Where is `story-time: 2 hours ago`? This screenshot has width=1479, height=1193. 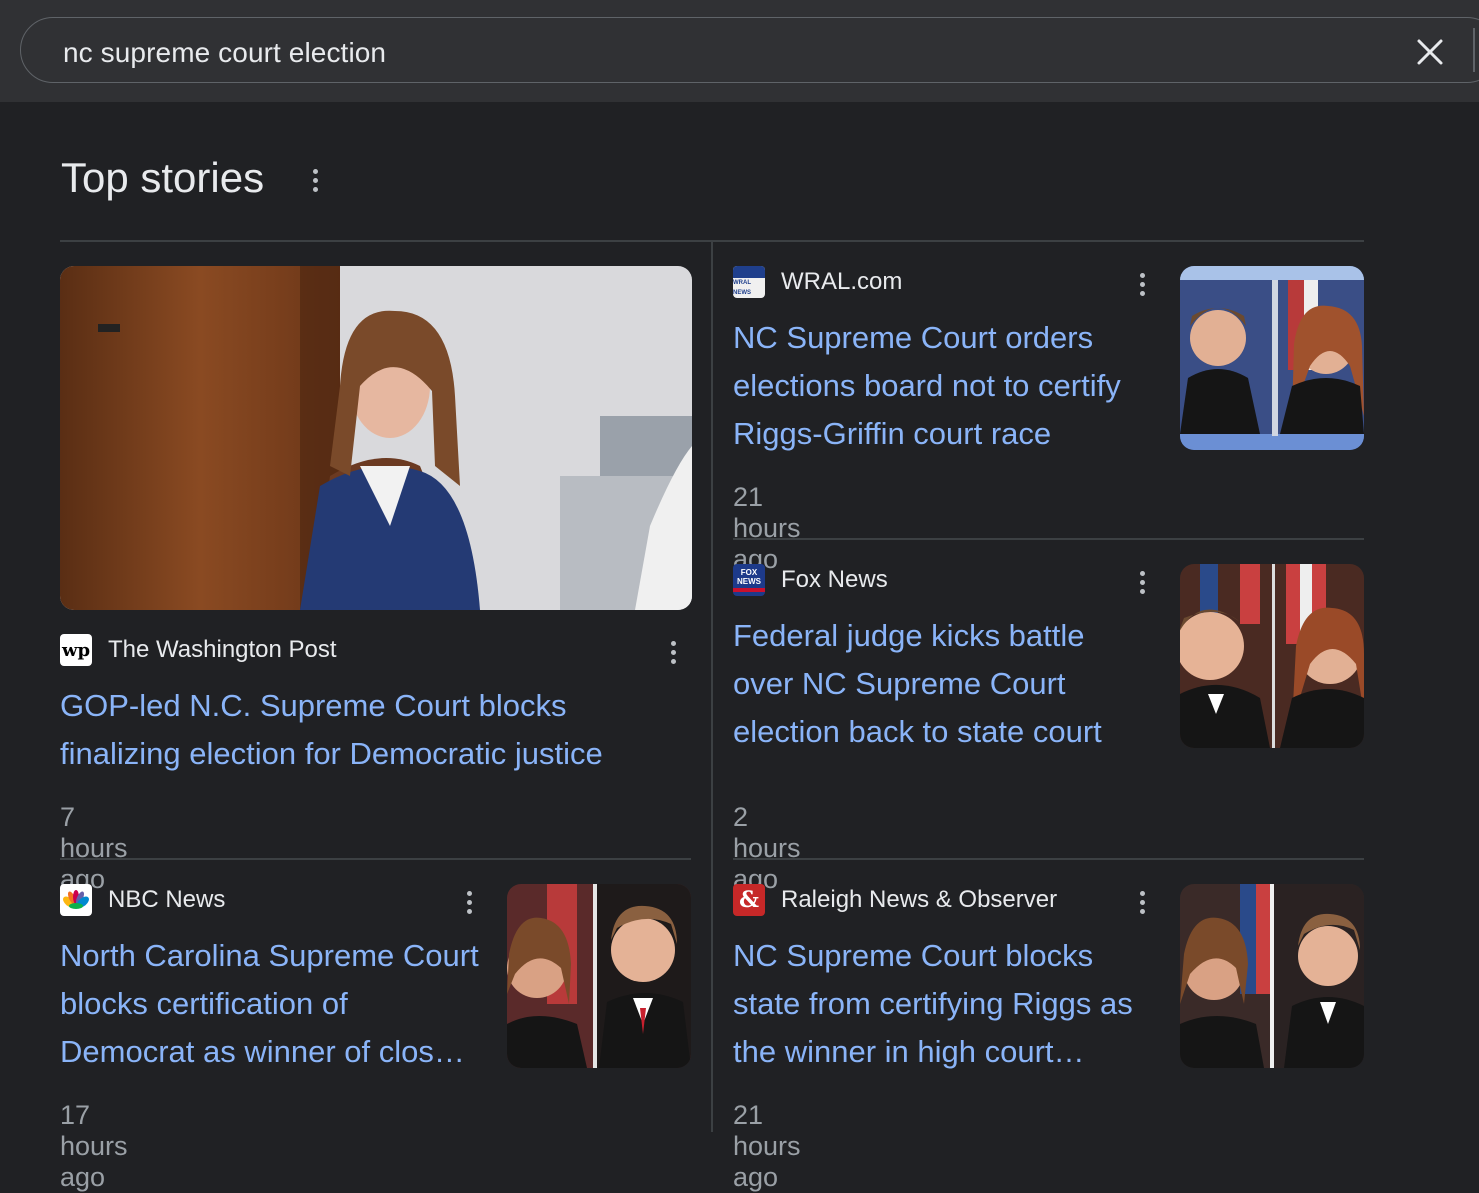
story-time: 2 hours ago is located at coordinates (767, 848).